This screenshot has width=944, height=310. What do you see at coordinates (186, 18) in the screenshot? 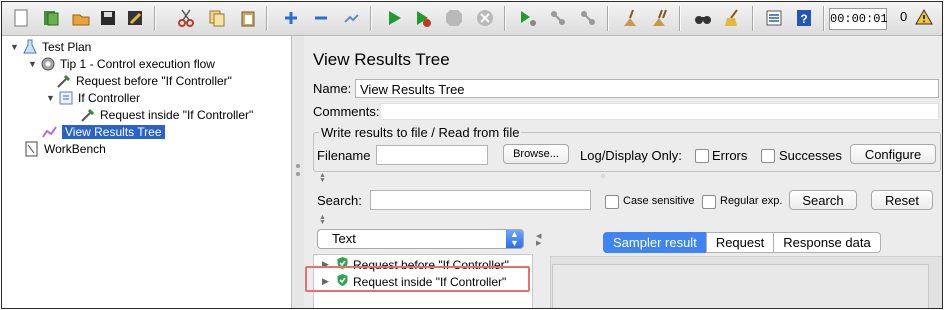
I see `cut-icon` at bounding box center [186, 18].